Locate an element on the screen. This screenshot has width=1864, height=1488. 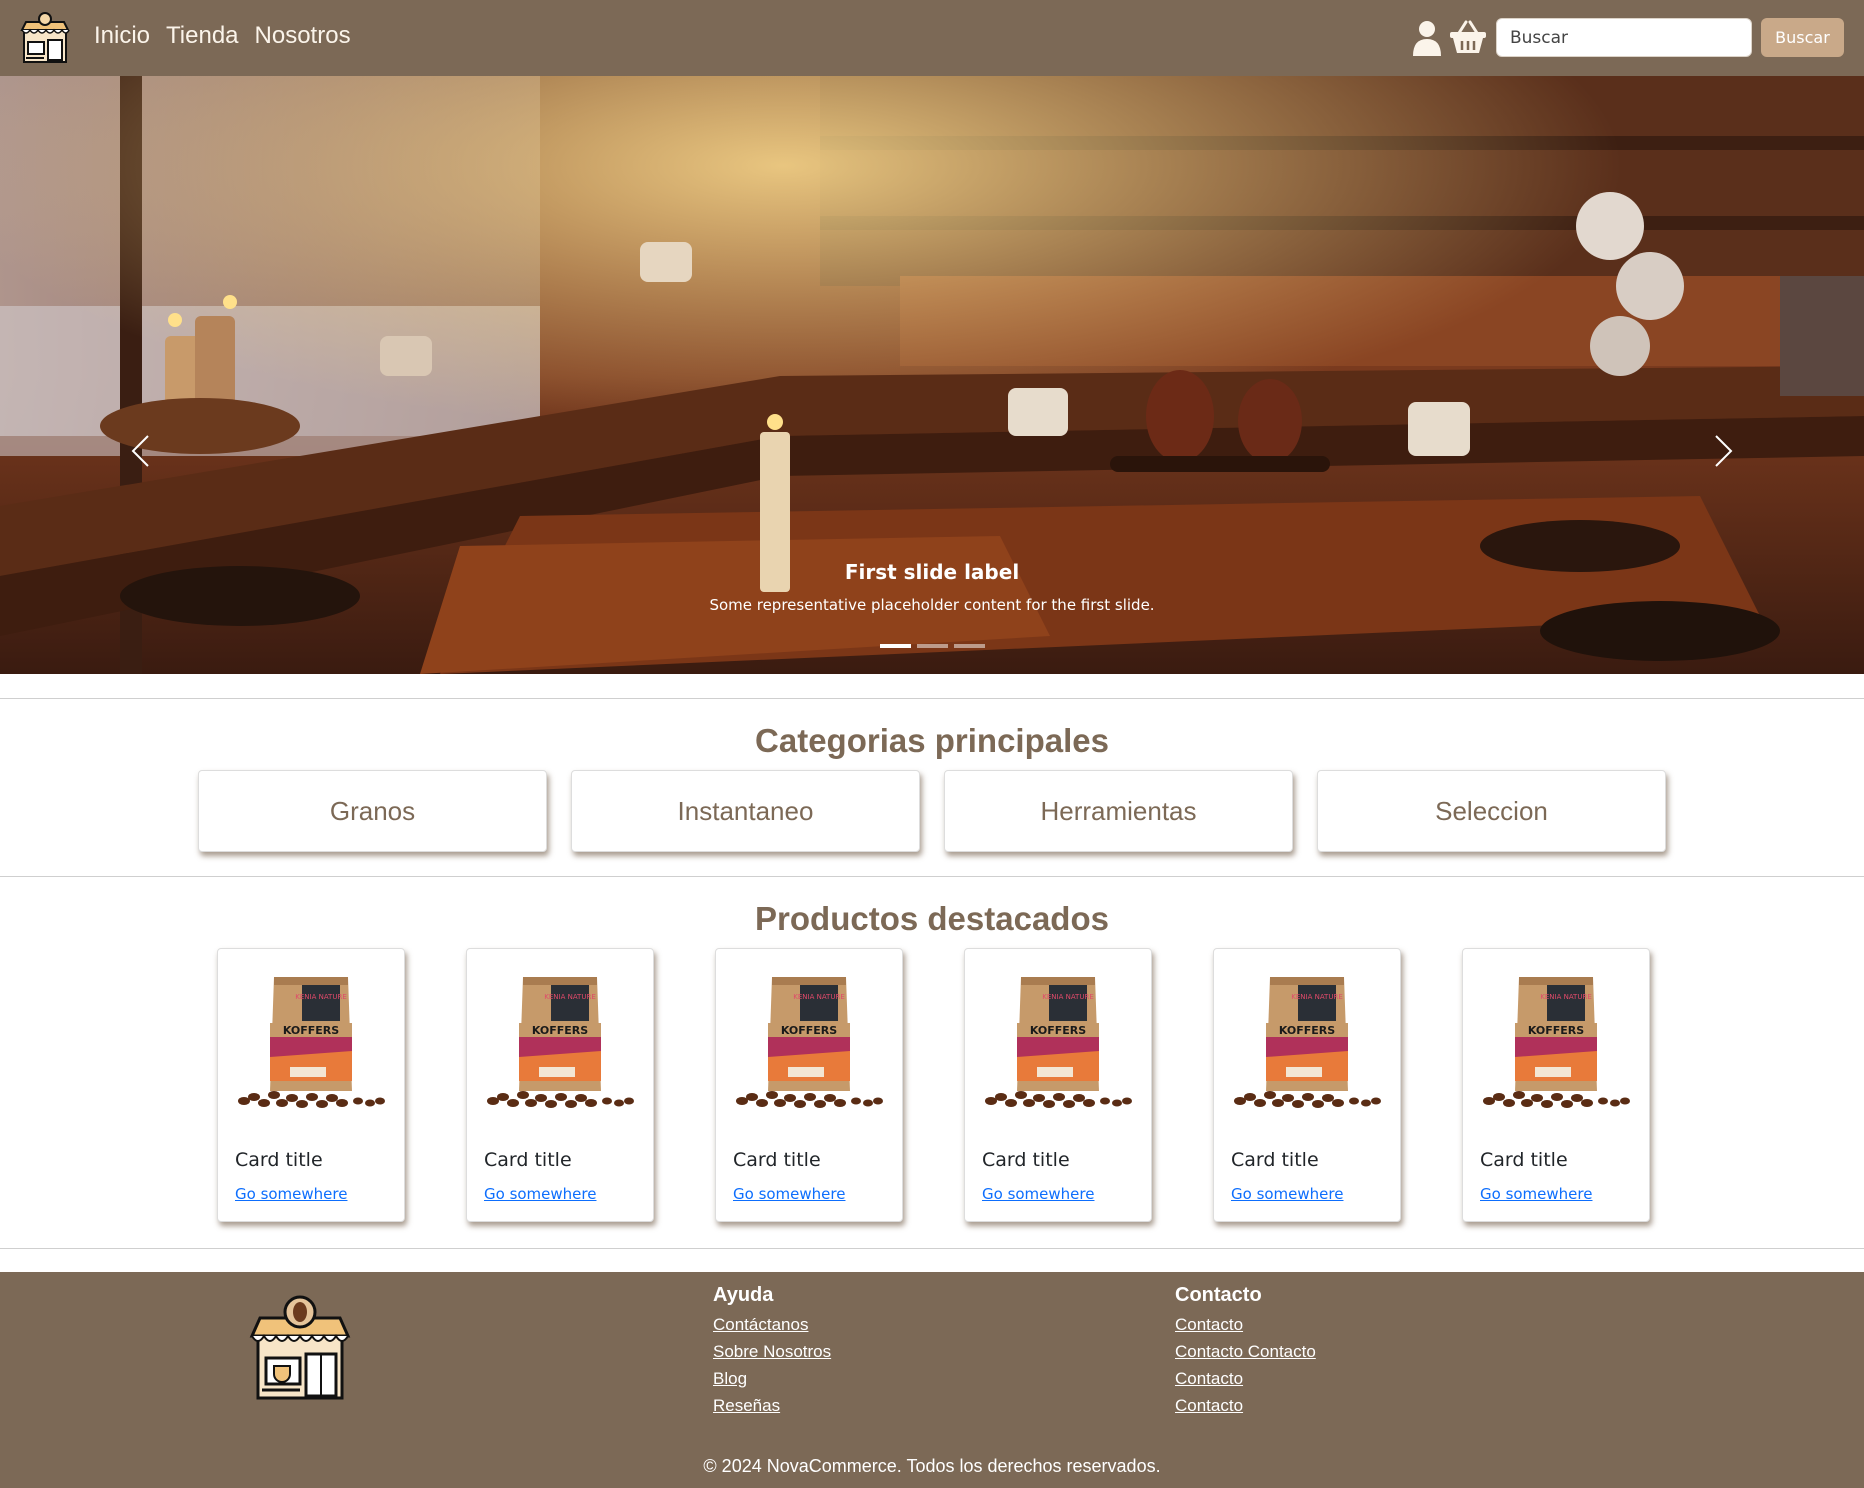
nav-links: Inicio Tienda Nosotros is located at coordinates (222, 36).